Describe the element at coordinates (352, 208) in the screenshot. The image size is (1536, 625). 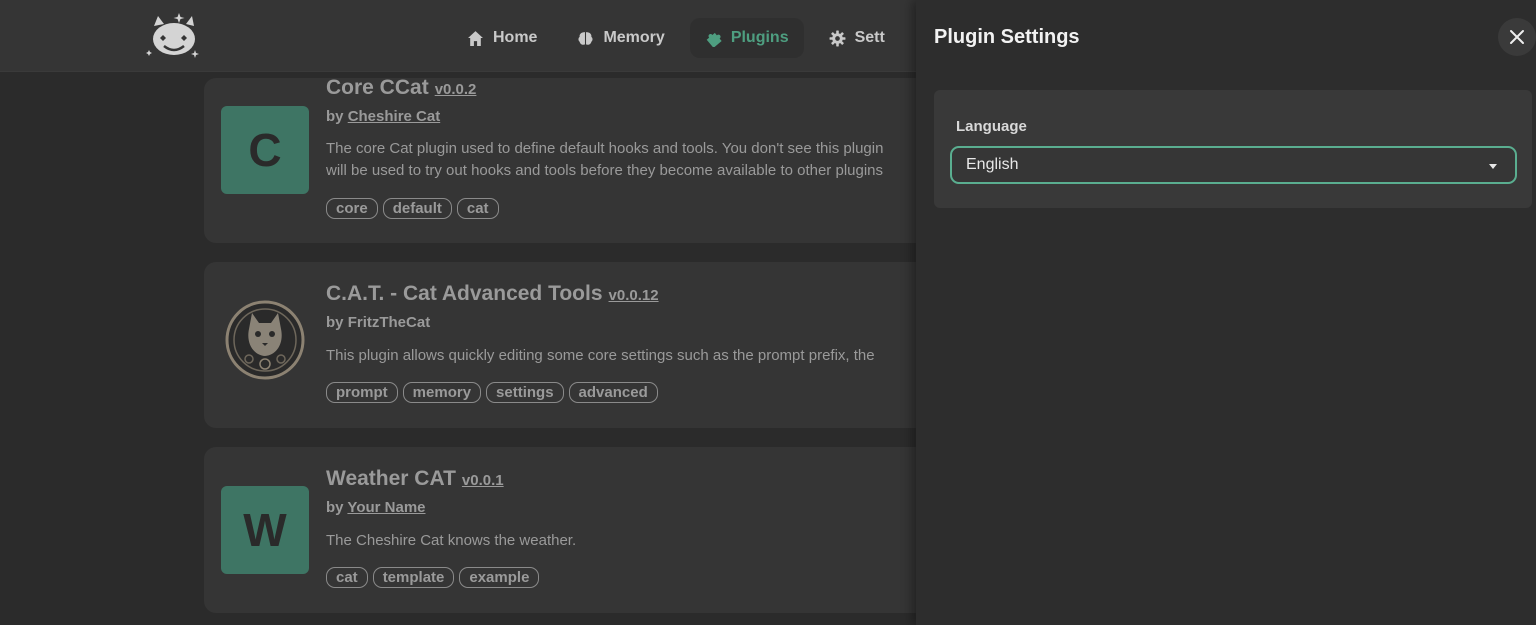
I see `tag: core` at that location.